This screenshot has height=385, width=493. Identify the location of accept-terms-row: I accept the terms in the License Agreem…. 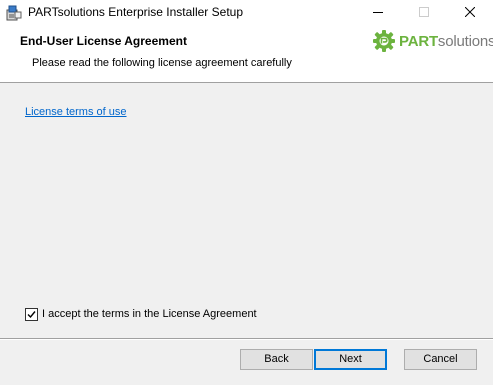
(141, 314).